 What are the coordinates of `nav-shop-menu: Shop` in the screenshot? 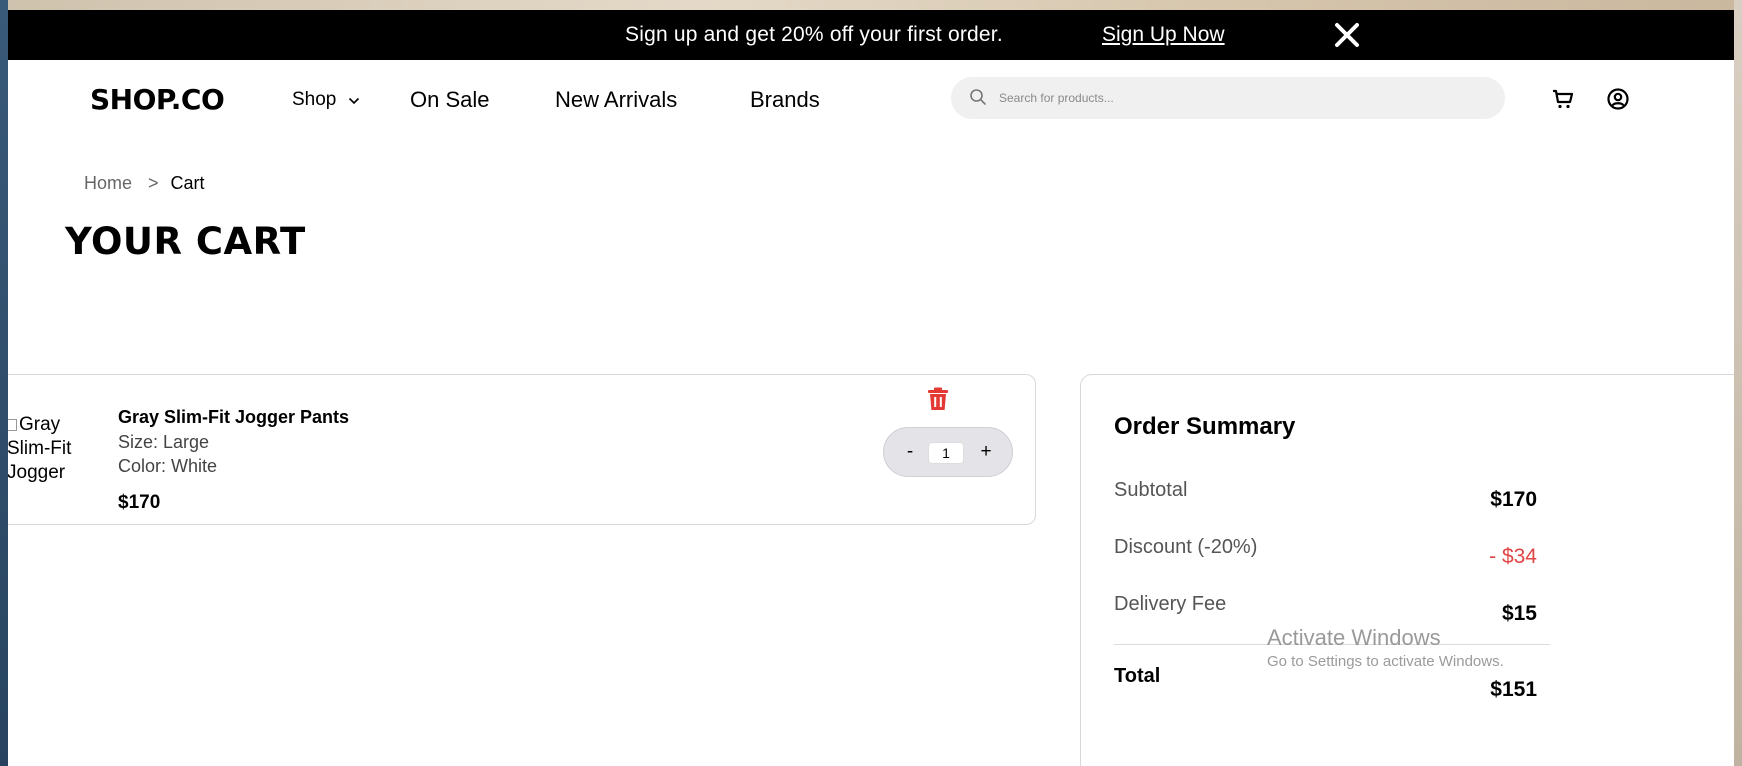 It's located at (326, 100).